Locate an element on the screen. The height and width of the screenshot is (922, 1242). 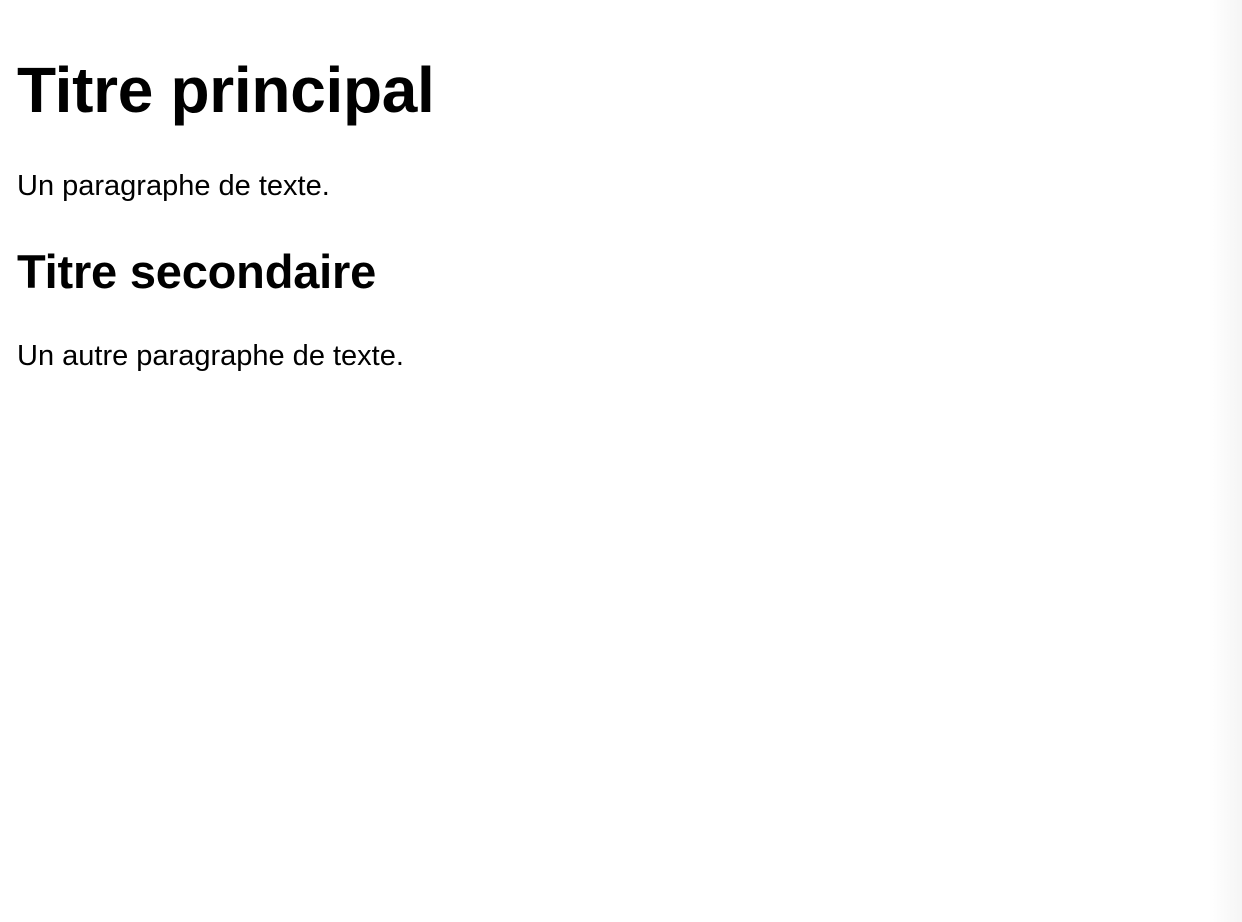
window-edge-shadow is located at coordinates (1225, 461).